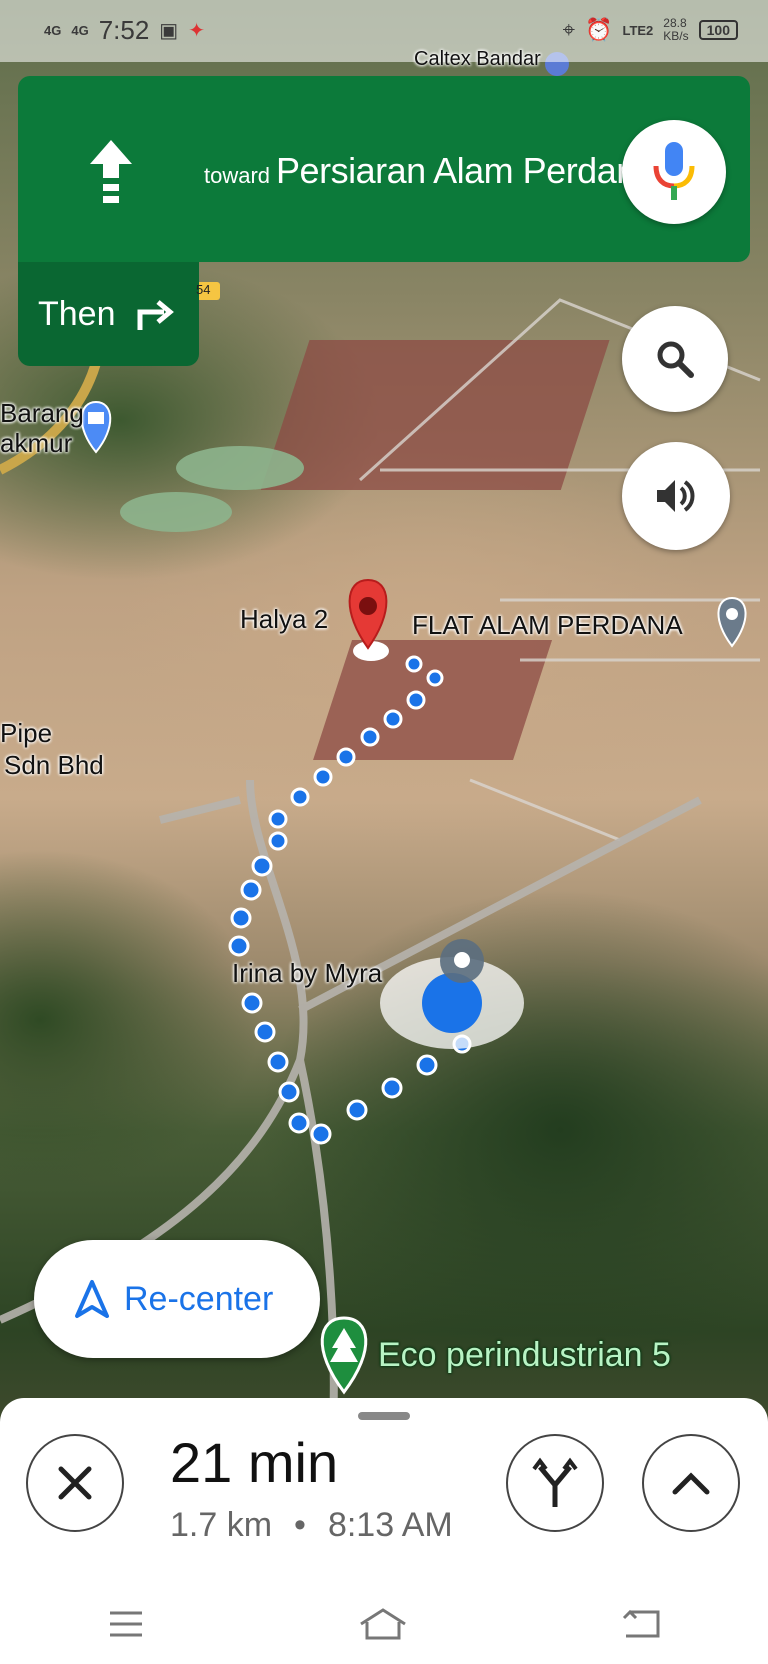  I want to click on arrival-time: 8:13 AM, so click(390, 1525).